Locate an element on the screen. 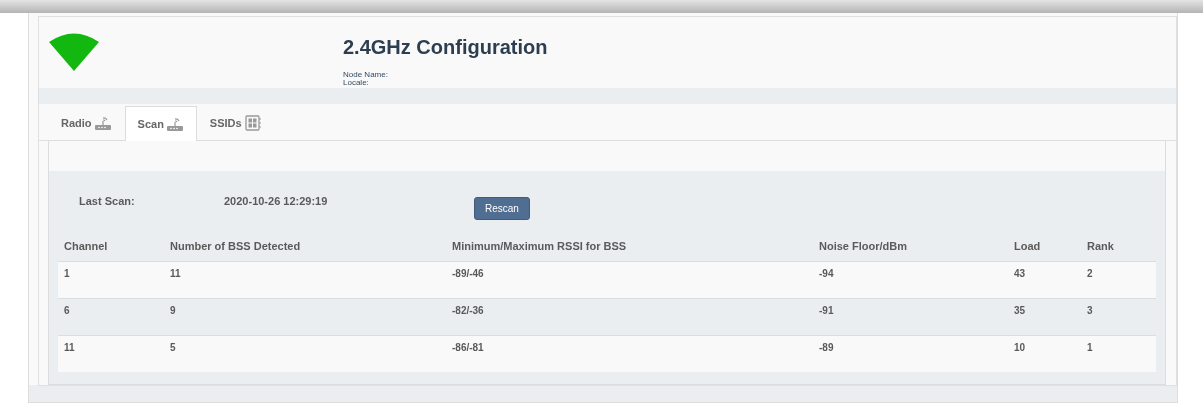 The image size is (1203, 415). table-cell-text: -89 is located at coordinates (826, 347).